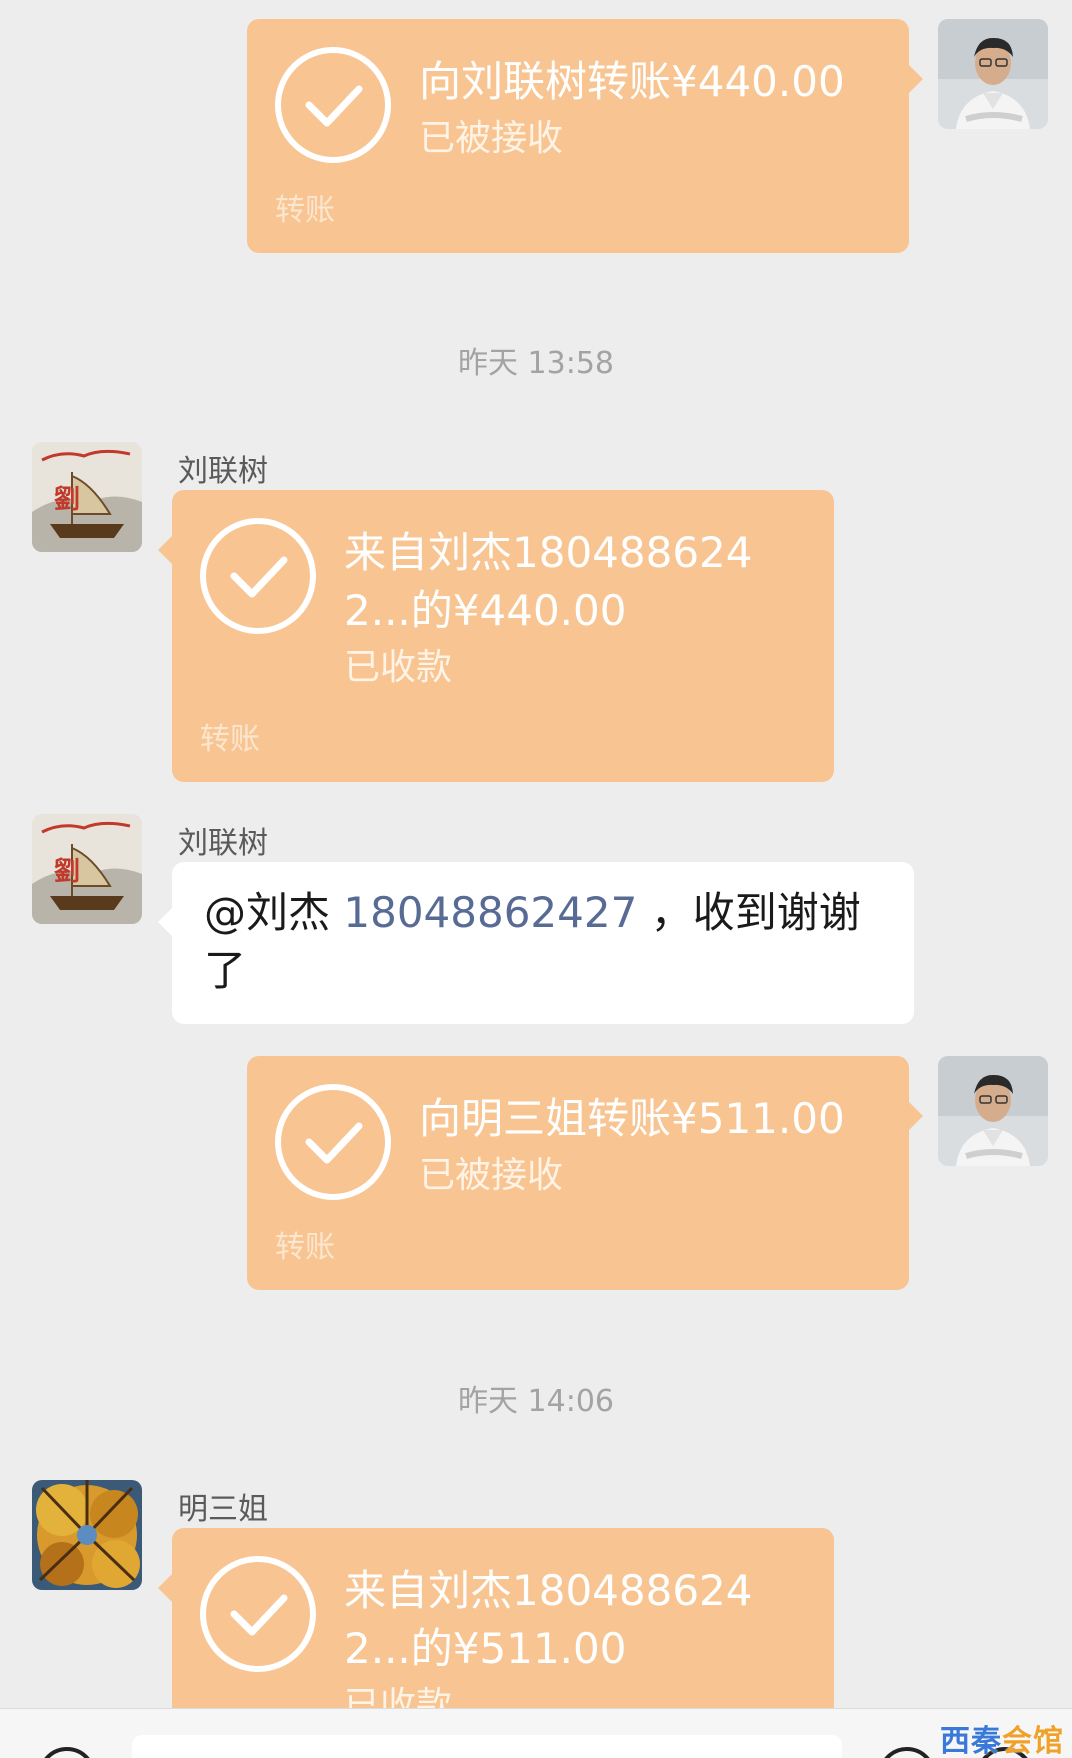 Image resolution: width=1072 pixels, height=1758 pixels. I want to click on transfer-title: 来自刘杰1804886242...的¥511.00, so click(548, 1619).